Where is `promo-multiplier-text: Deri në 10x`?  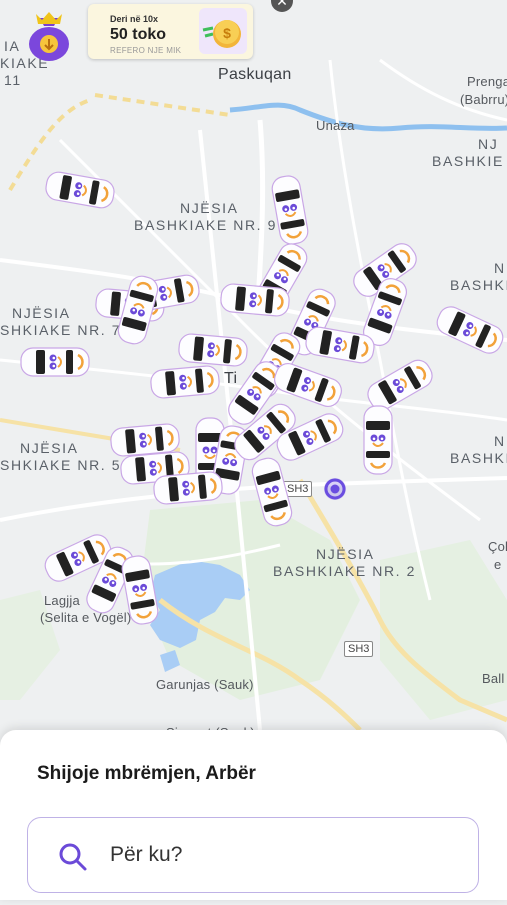 promo-multiplier-text: Deri në 10x is located at coordinates (134, 19).